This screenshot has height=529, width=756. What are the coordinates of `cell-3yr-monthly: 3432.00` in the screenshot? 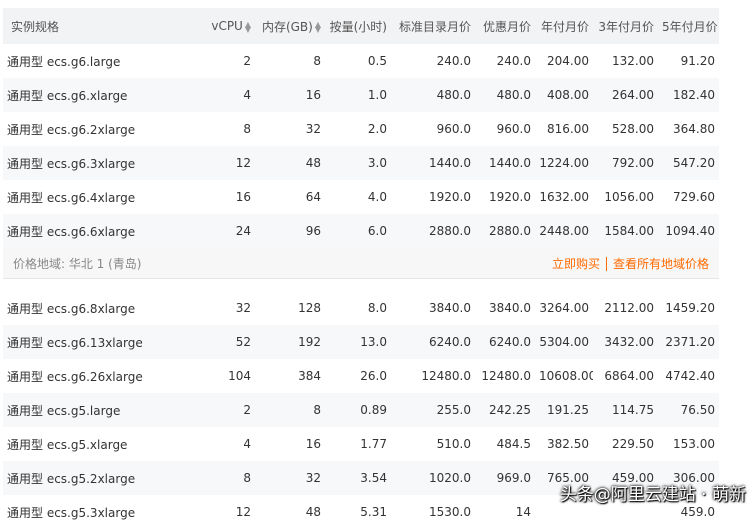 It's located at (625, 342).